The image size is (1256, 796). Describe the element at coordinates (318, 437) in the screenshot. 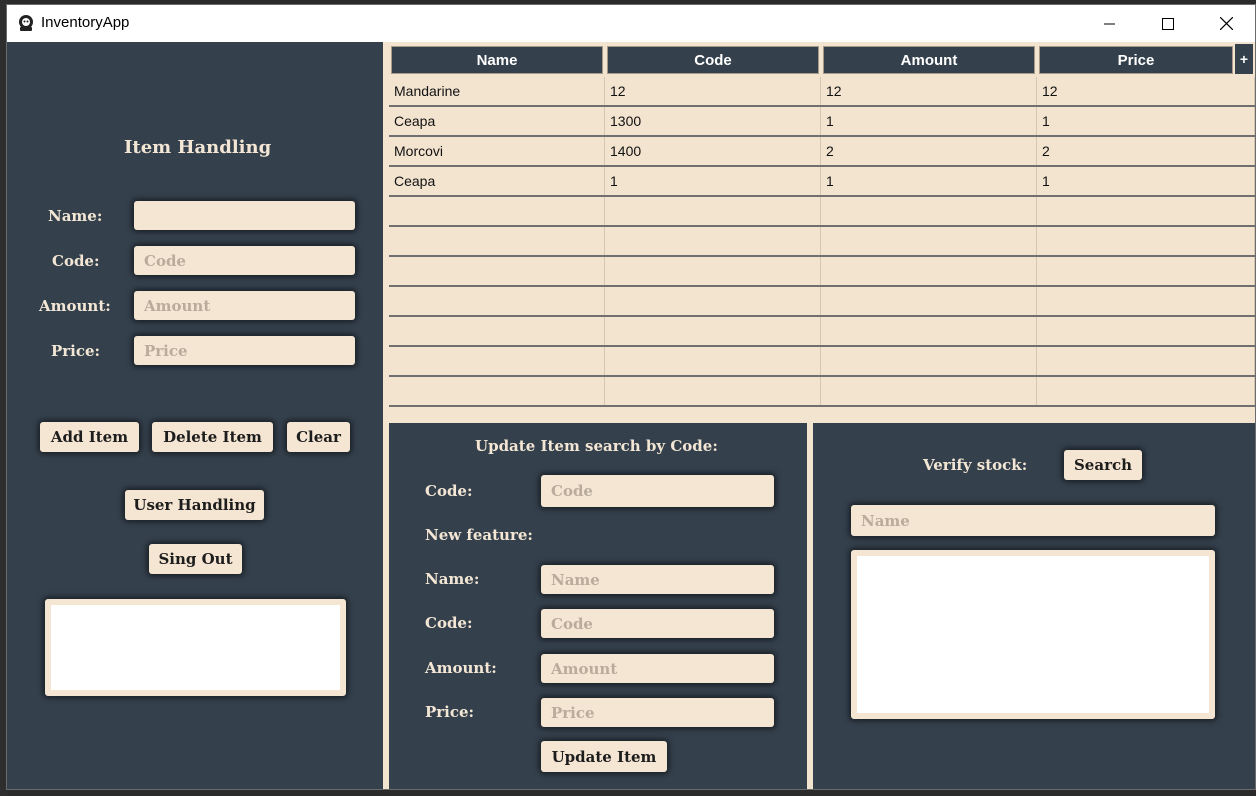

I see `clear-button: Clear` at that location.